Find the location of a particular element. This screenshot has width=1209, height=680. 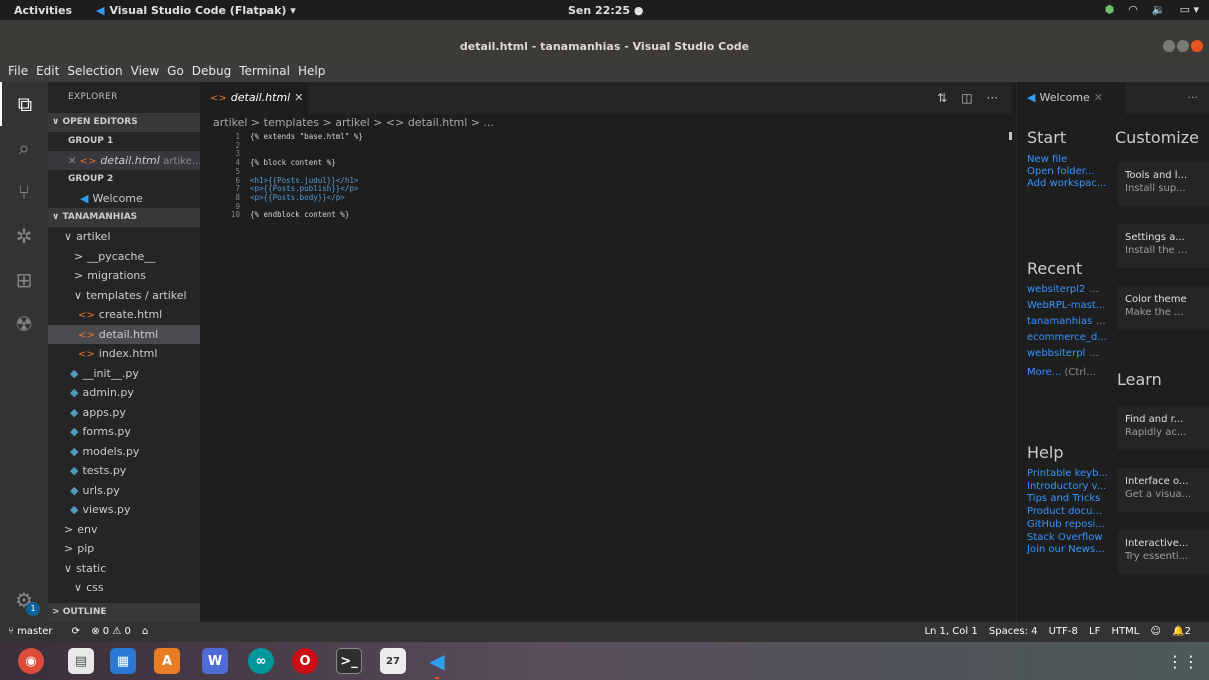

indentation: Spaces: 4 is located at coordinates (1013, 631).